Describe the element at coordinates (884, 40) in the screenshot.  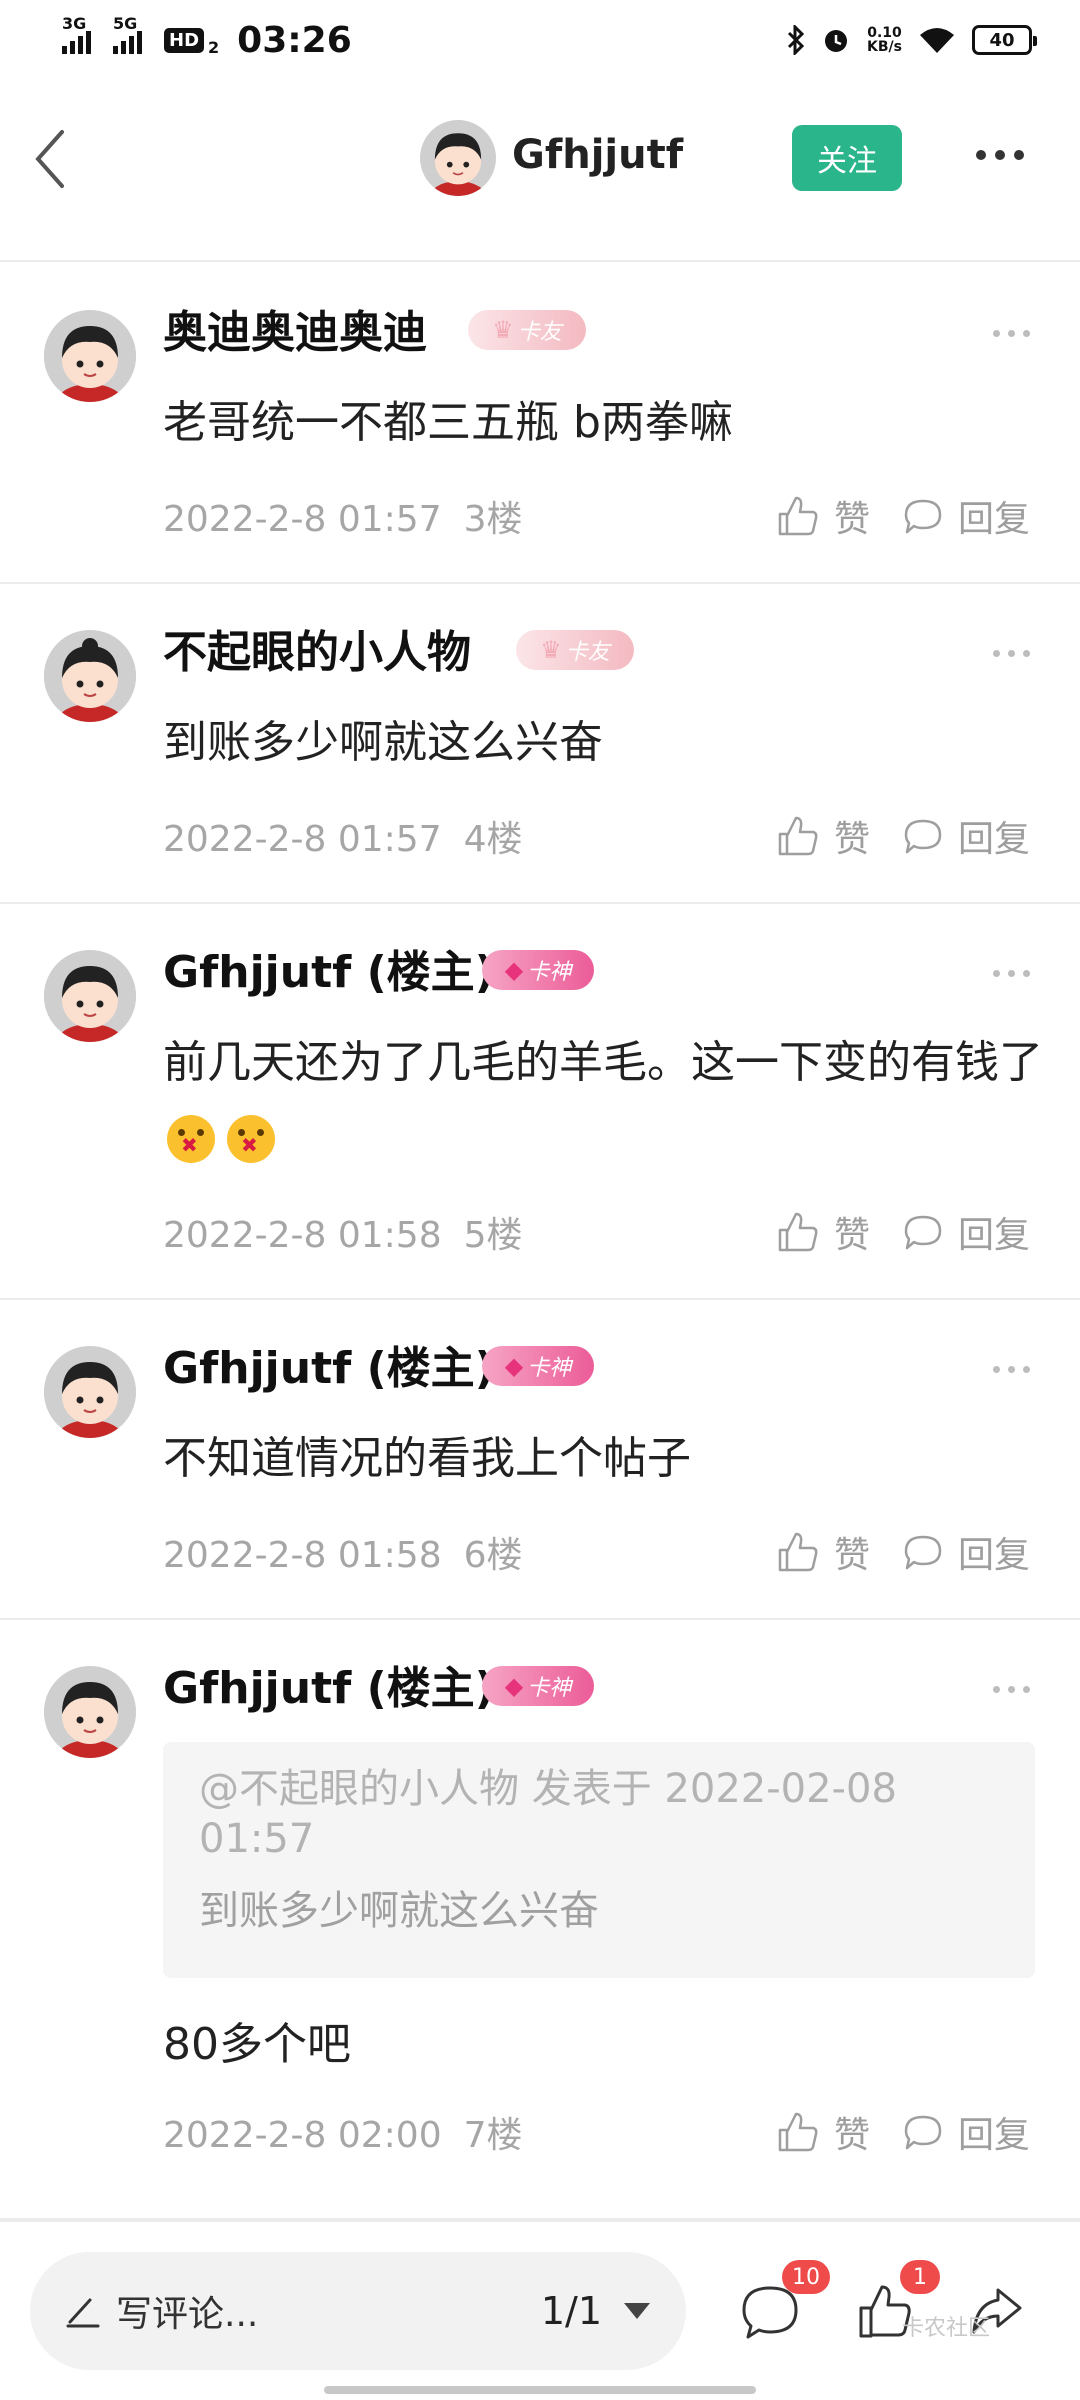
I see `network-speed: 0.10 KB/s` at that location.